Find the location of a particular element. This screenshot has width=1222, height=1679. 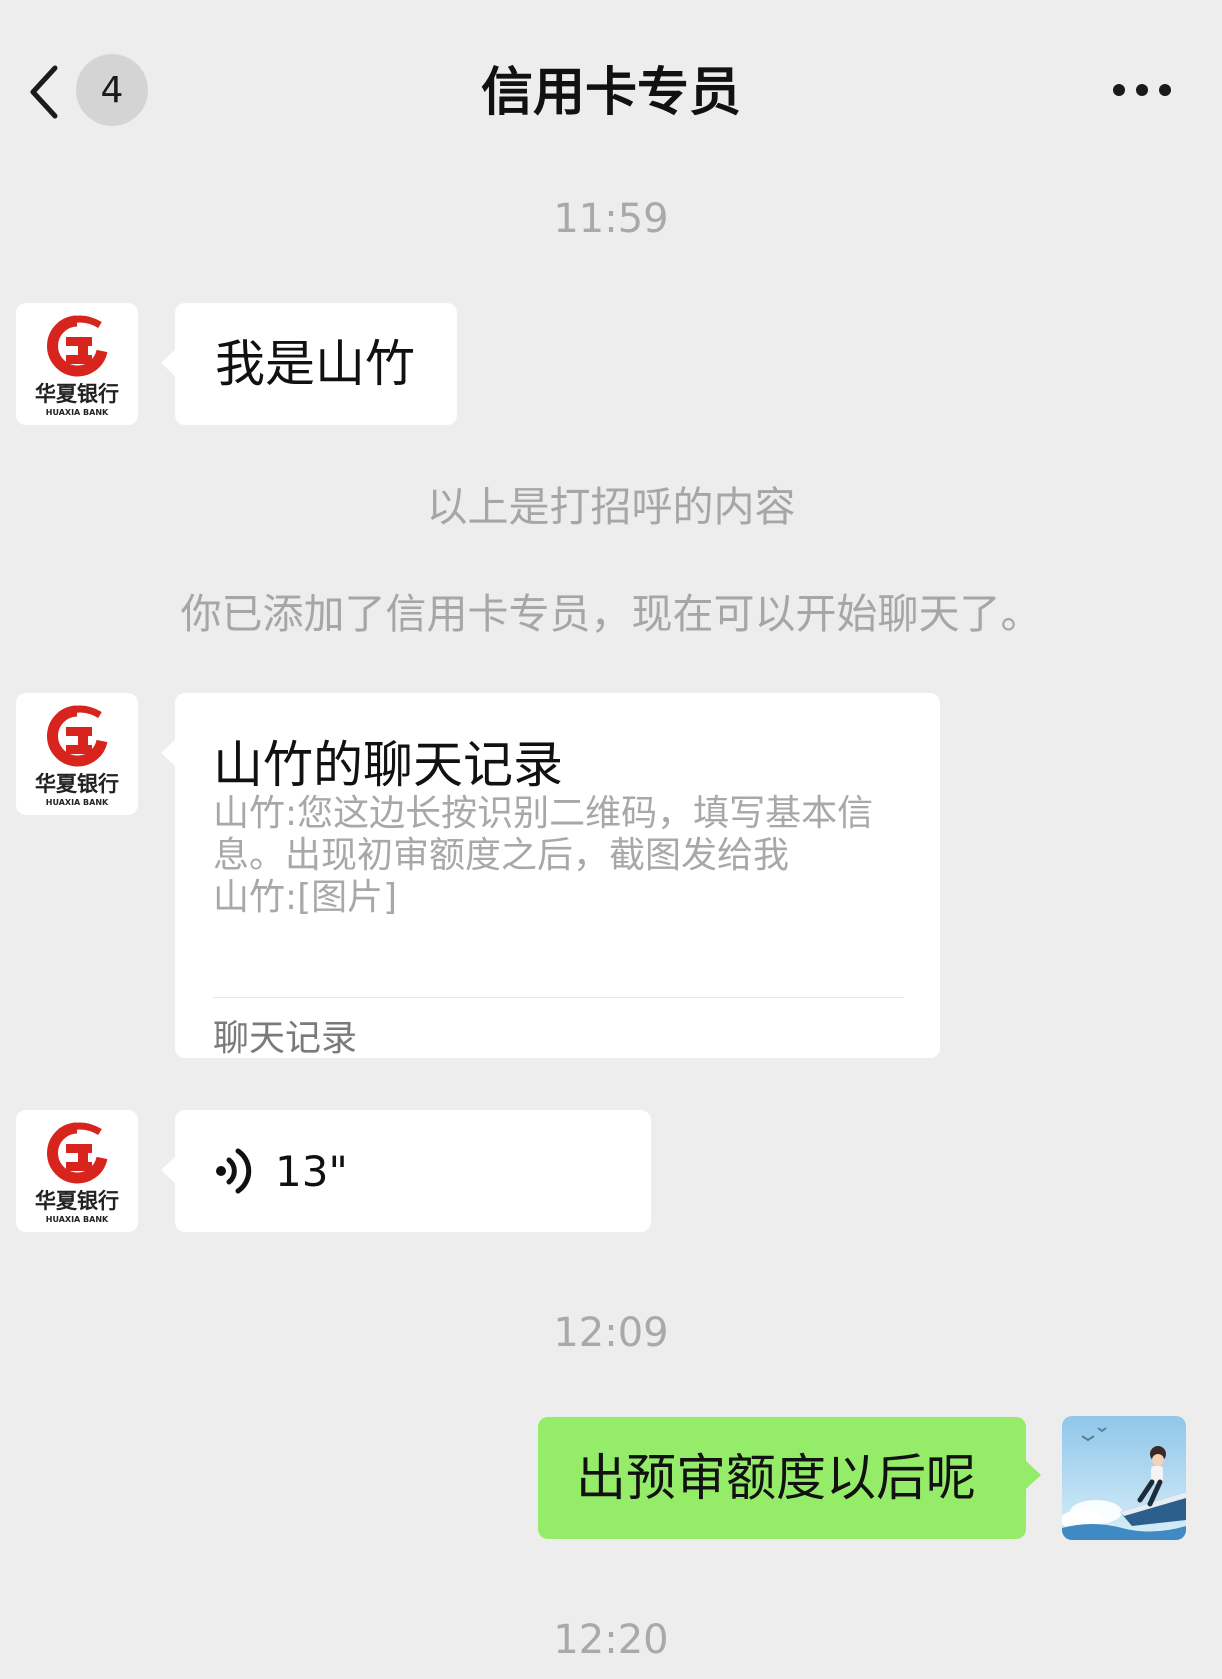

voice-wave-icon is located at coordinates (234, 1171).